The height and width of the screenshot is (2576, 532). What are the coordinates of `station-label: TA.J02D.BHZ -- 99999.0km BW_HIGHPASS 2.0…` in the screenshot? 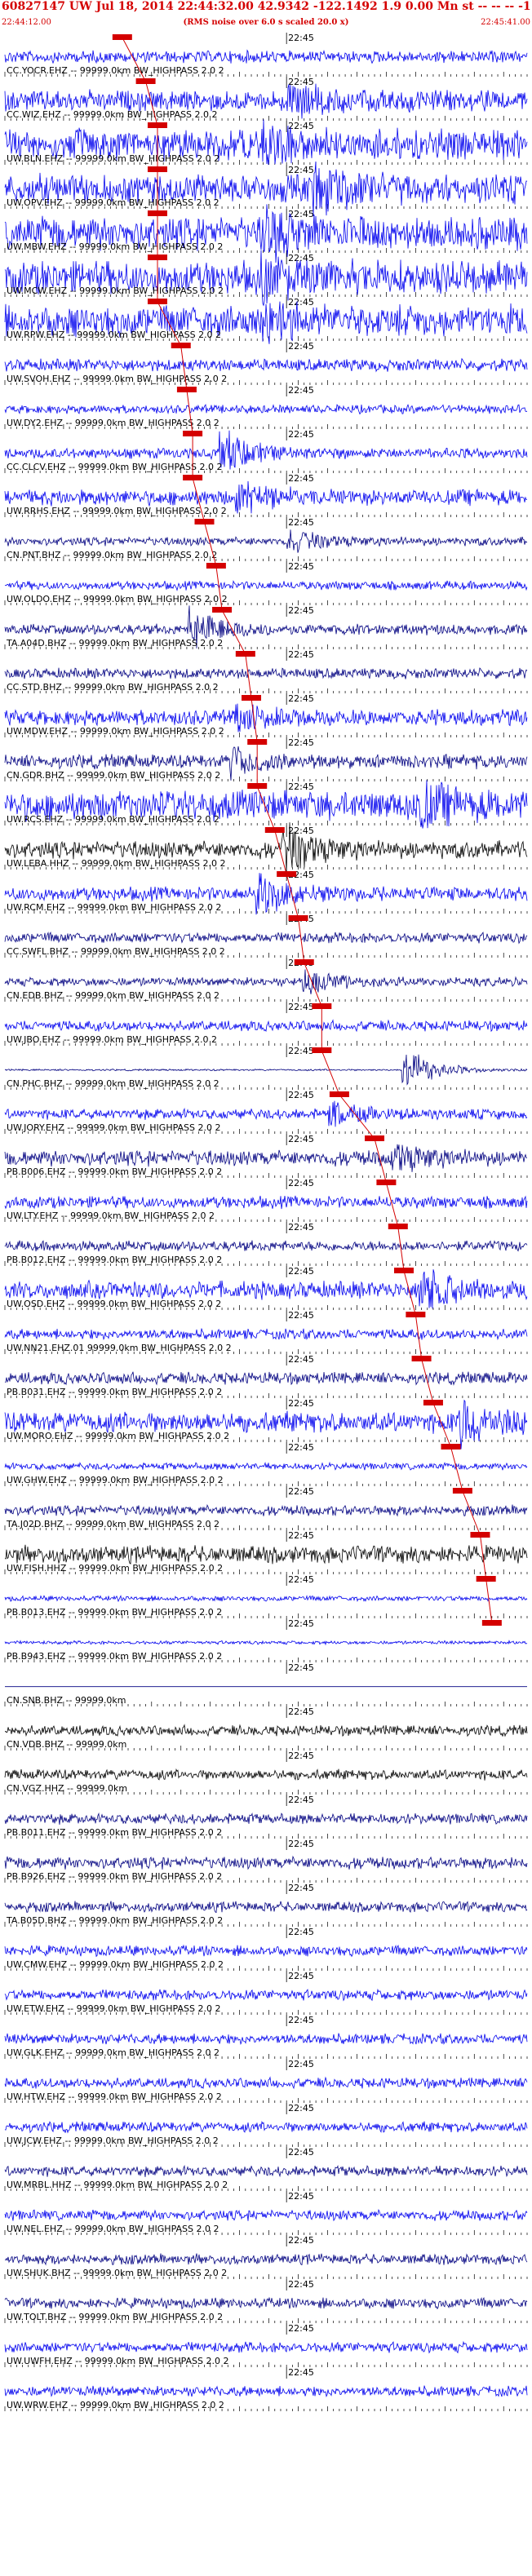 It's located at (112, 1524).